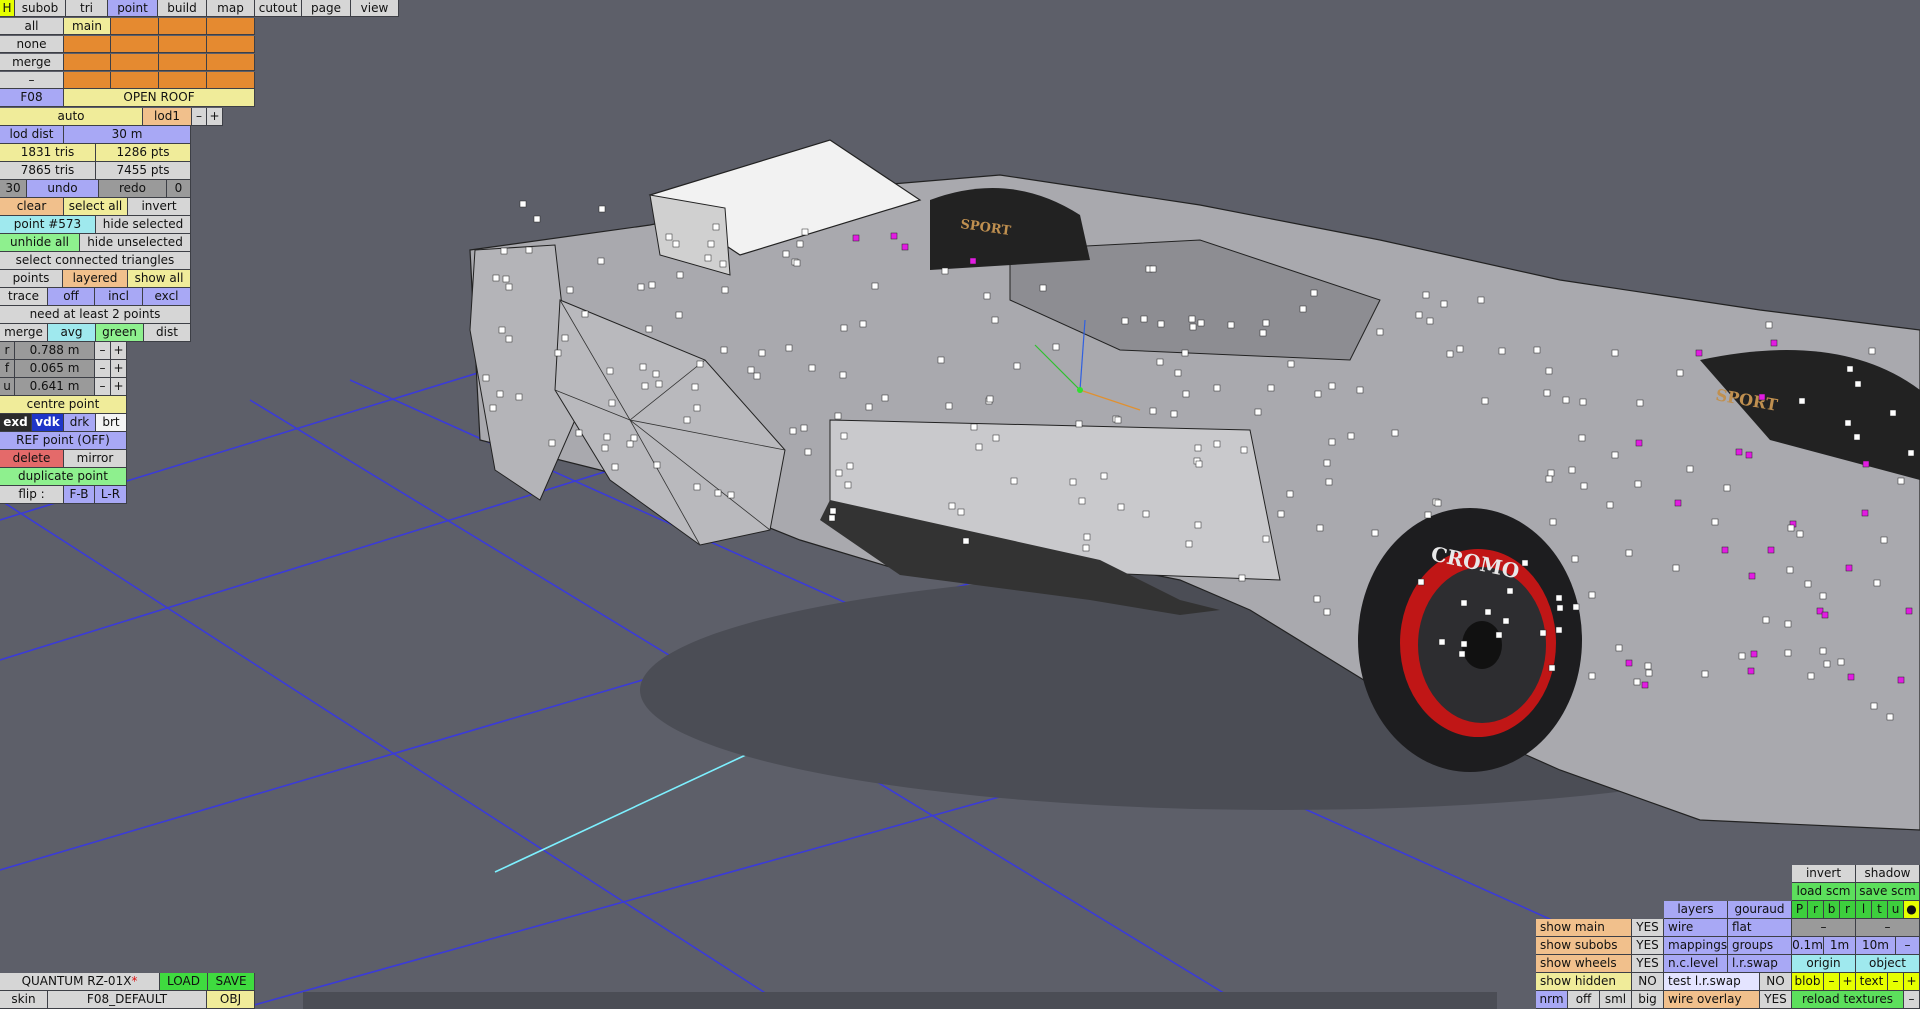  What do you see at coordinates (1648, 964) in the screenshot?
I see `show-wheels-value: YES` at bounding box center [1648, 964].